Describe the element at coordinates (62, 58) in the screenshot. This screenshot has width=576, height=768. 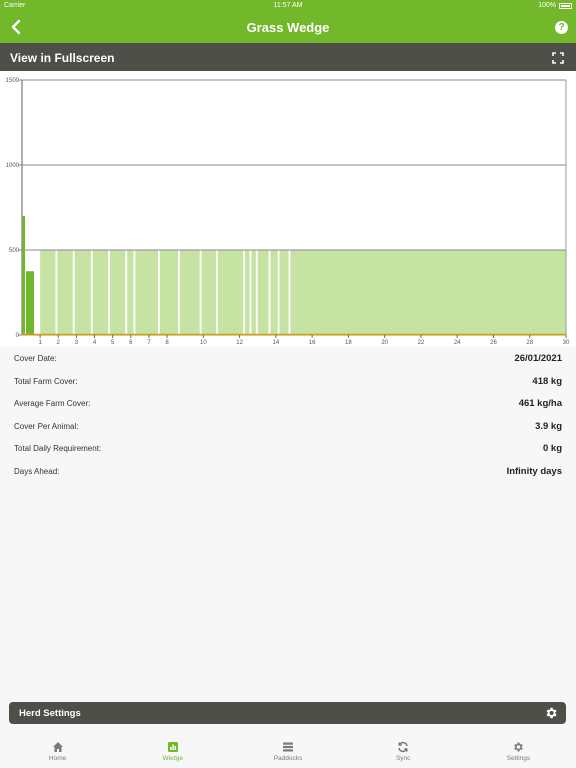
I see `view-fullscreen-label: View in Fullscreen` at that location.